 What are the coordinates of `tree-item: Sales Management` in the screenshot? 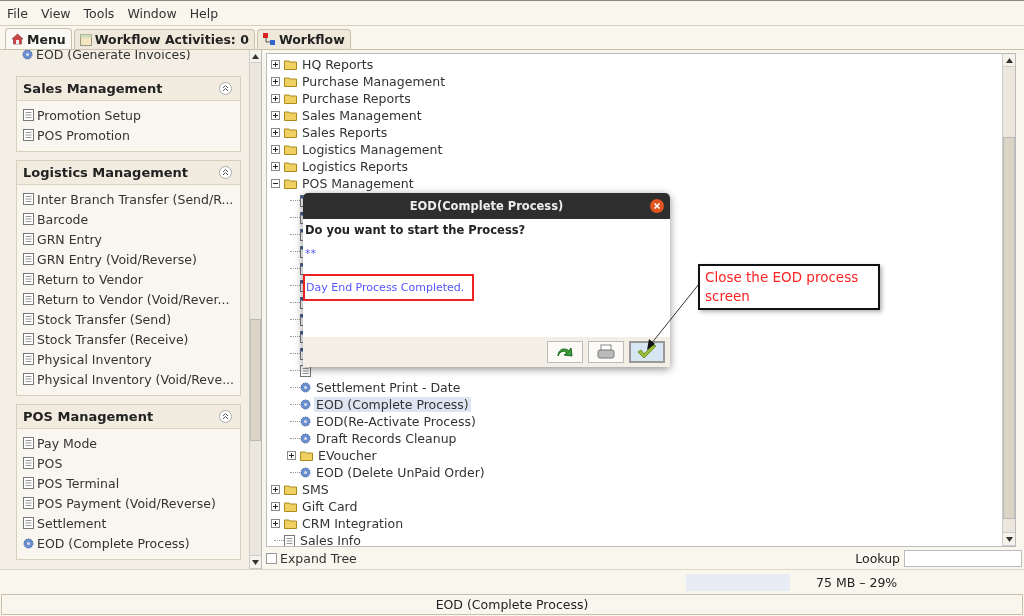 It's located at (362, 115).